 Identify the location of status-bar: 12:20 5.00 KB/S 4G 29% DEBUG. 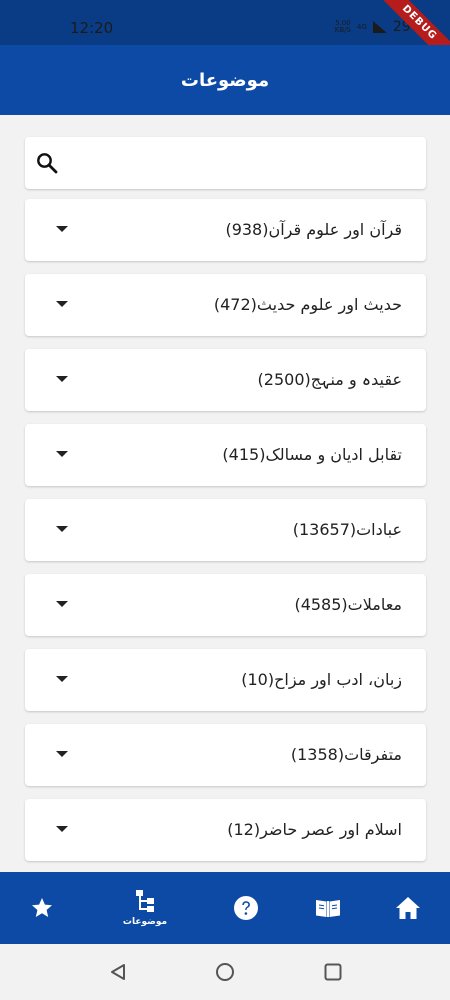
(225, 22).